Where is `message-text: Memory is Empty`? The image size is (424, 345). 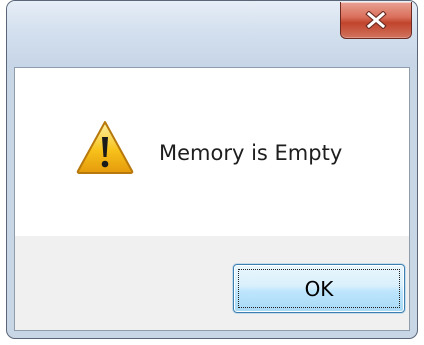
message-text: Memory is Empty is located at coordinates (251, 153).